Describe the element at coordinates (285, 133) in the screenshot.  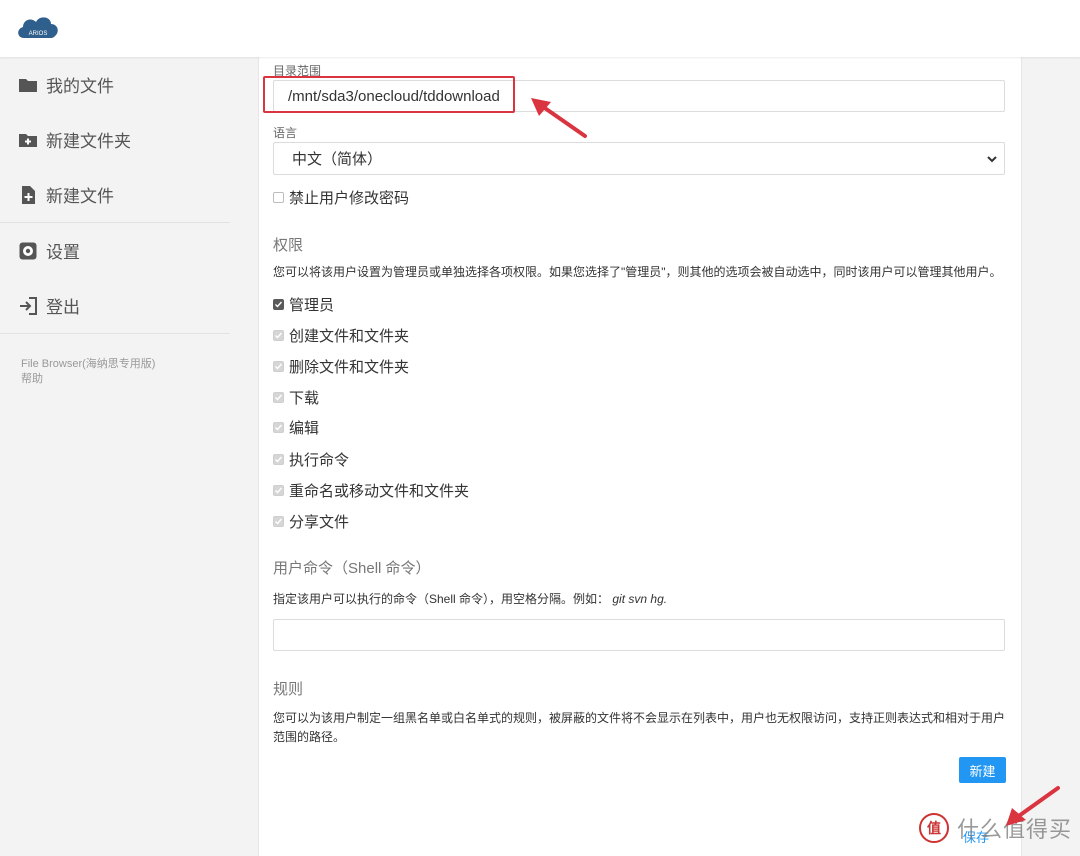
I see `language-label: 语言` at that location.